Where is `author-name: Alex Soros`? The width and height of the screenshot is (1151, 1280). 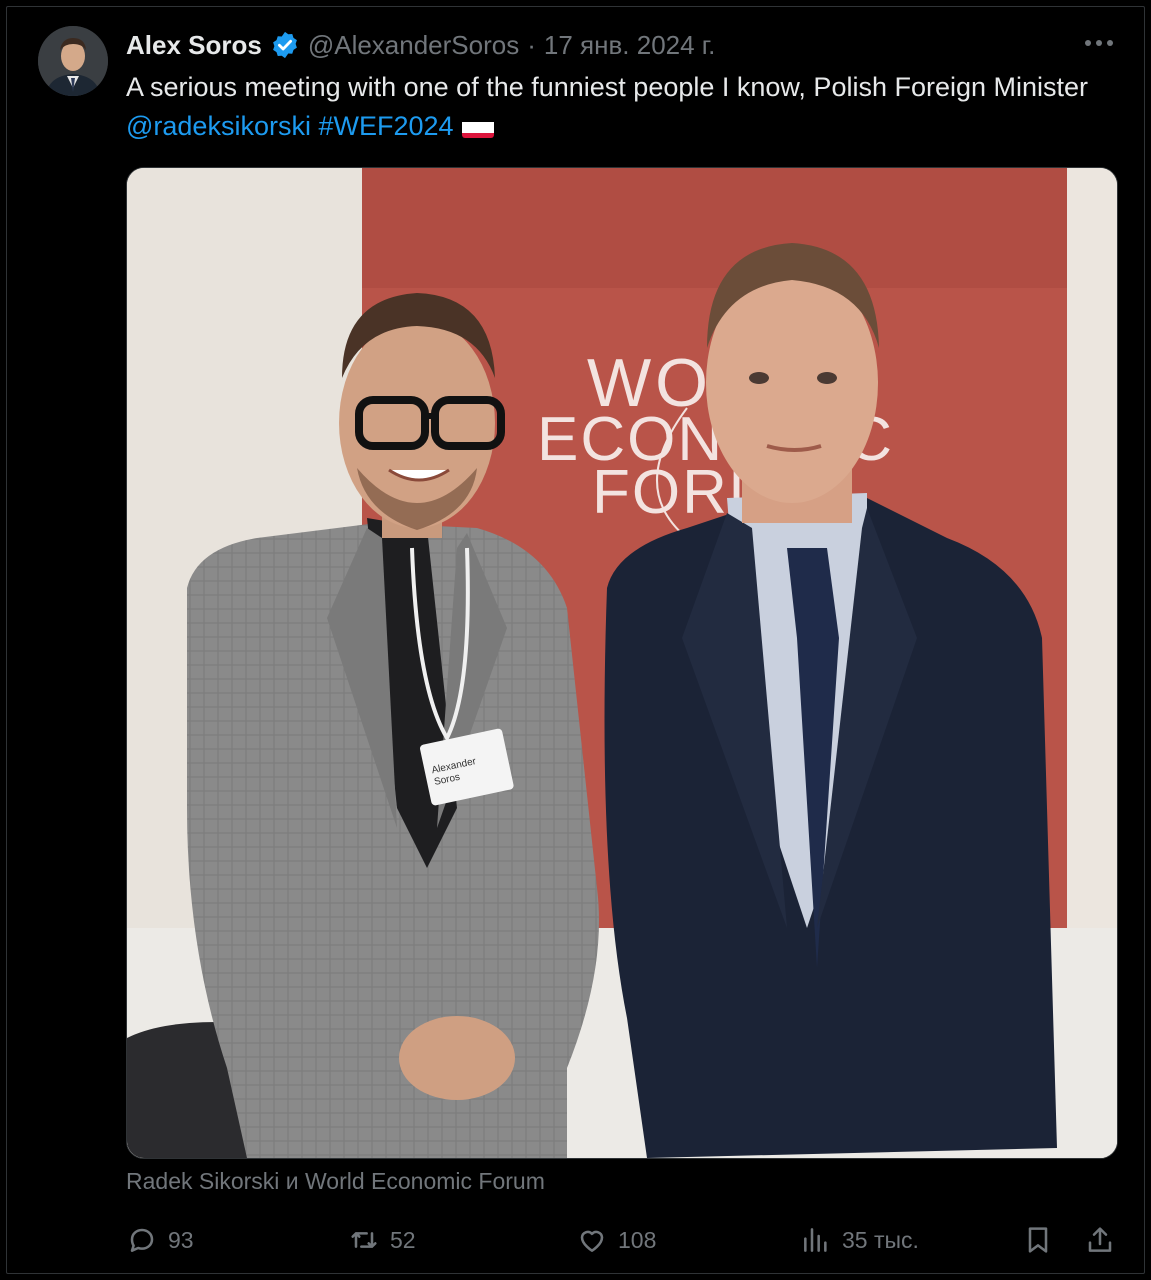
author-name: Alex Soros is located at coordinates (194, 45).